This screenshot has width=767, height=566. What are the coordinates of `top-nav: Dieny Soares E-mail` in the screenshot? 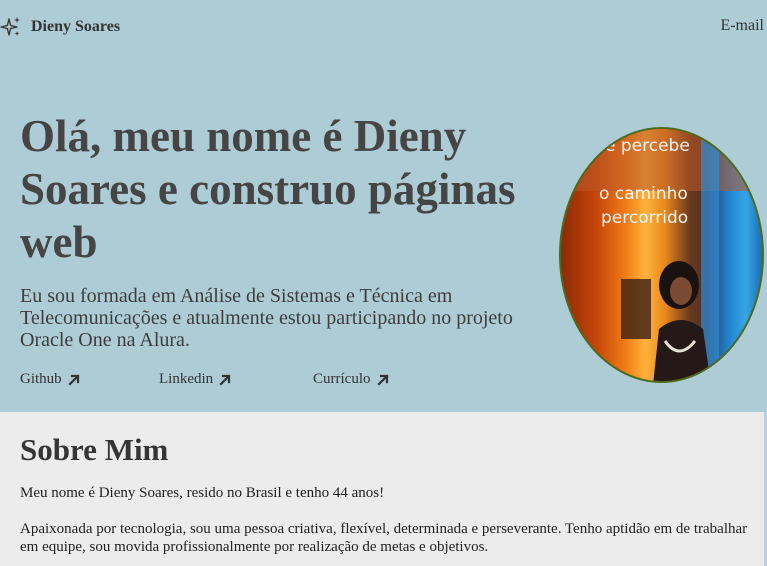 It's located at (383, 26).